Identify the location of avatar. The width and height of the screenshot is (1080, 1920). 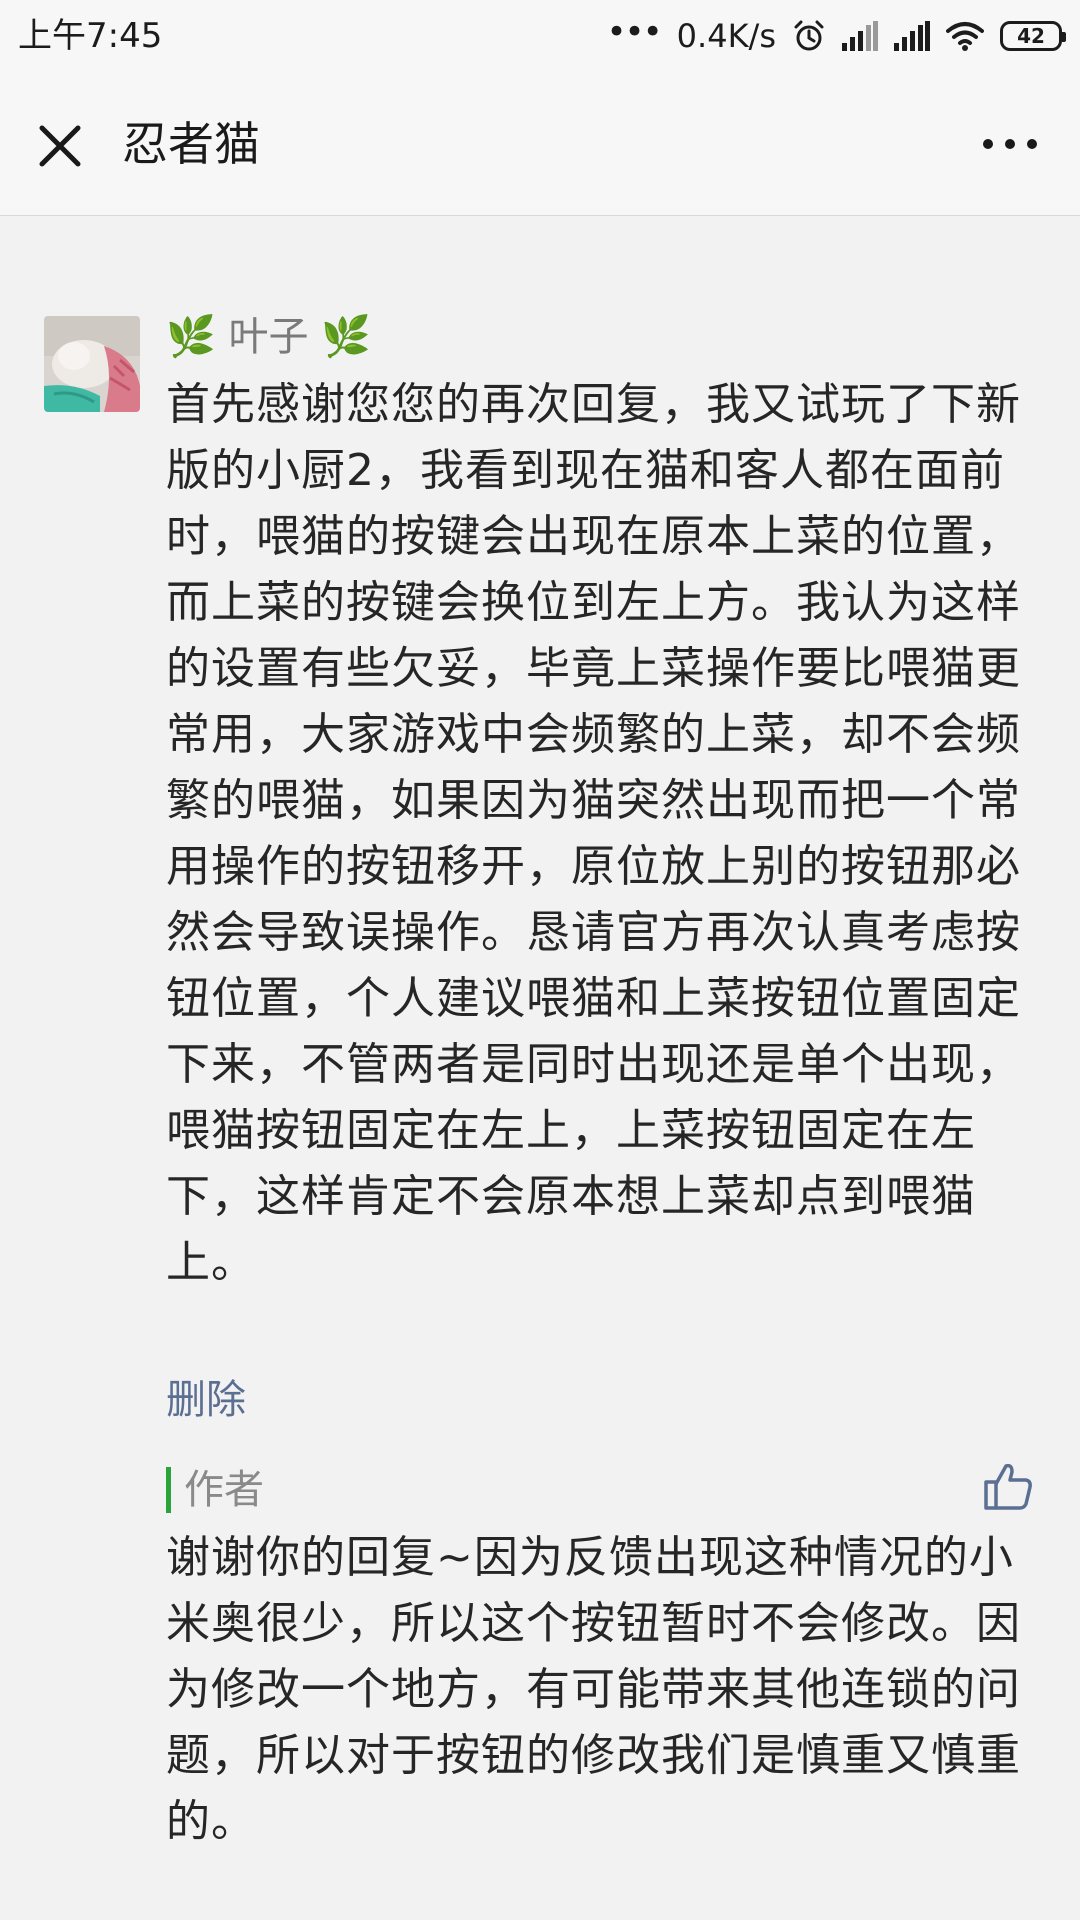
(92, 364).